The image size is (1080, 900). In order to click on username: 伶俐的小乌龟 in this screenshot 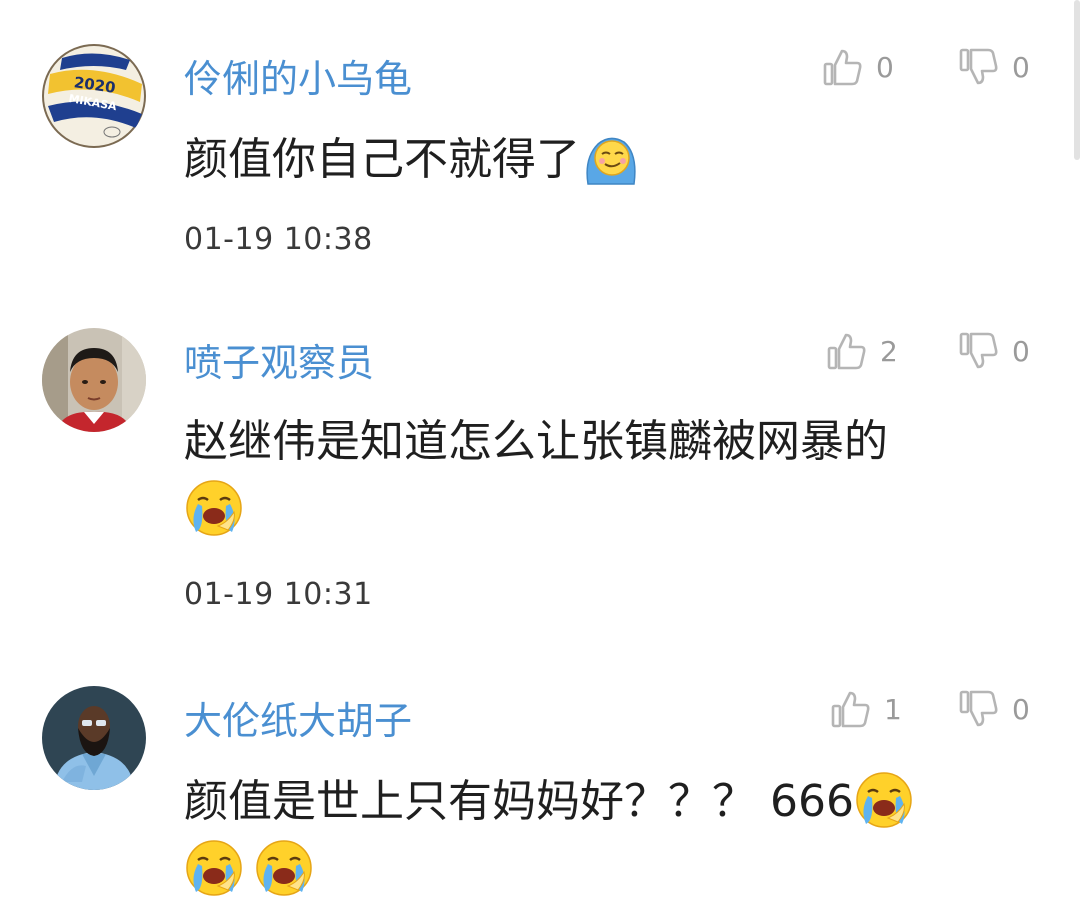, I will do `click(298, 75)`.